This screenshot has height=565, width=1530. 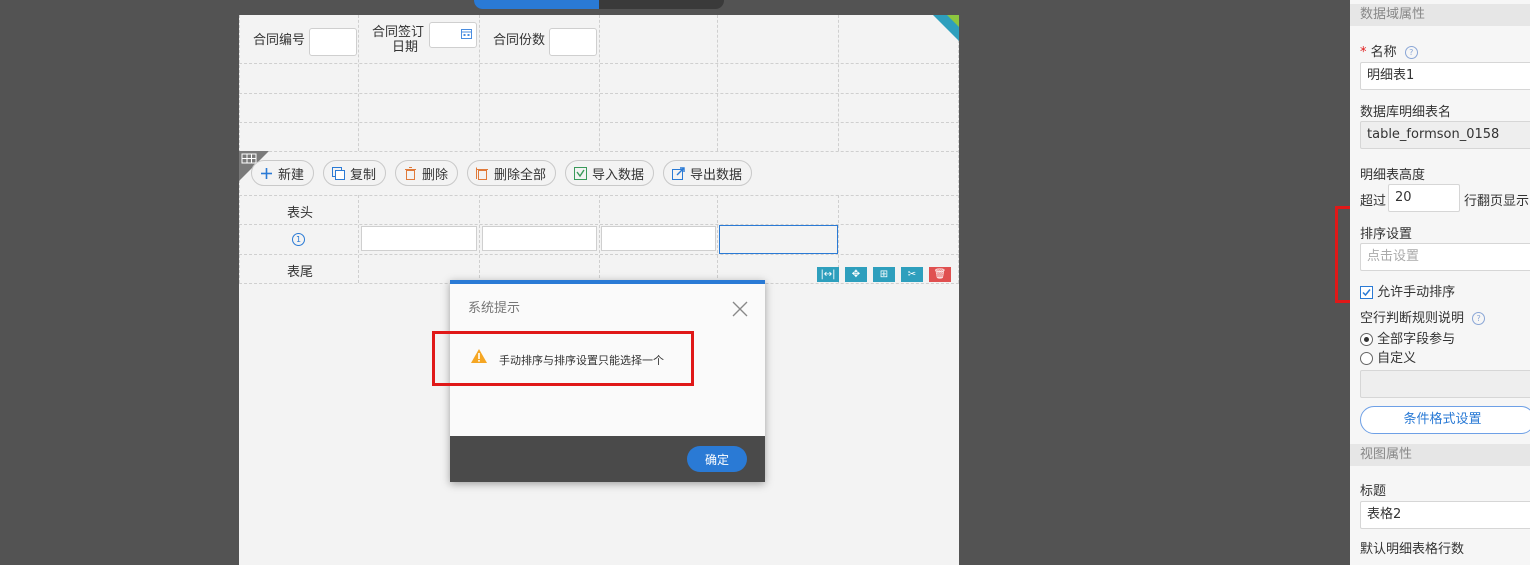 What do you see at coordinates (740, 309) in the screenshot?
I see `close-icon` at bounding box center [740, 309].